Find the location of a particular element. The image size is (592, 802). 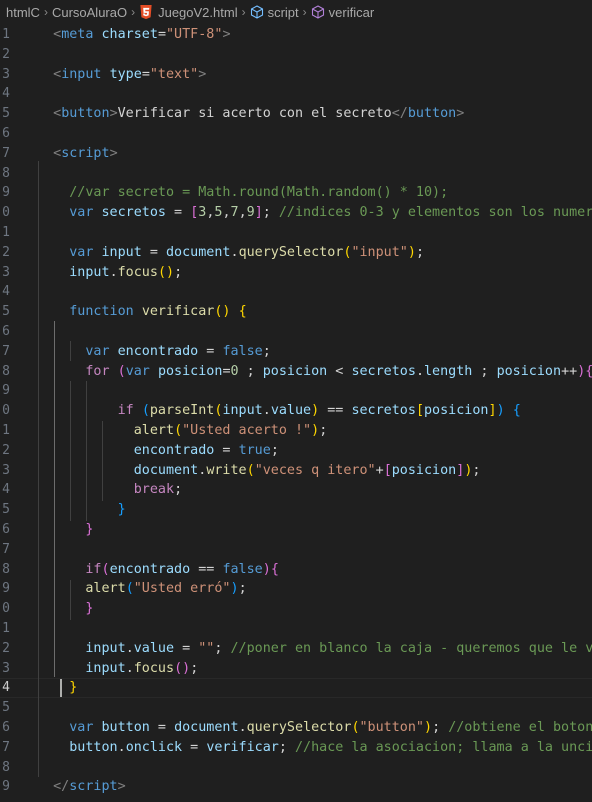

code-token: var is located at coordinates (81, 727).